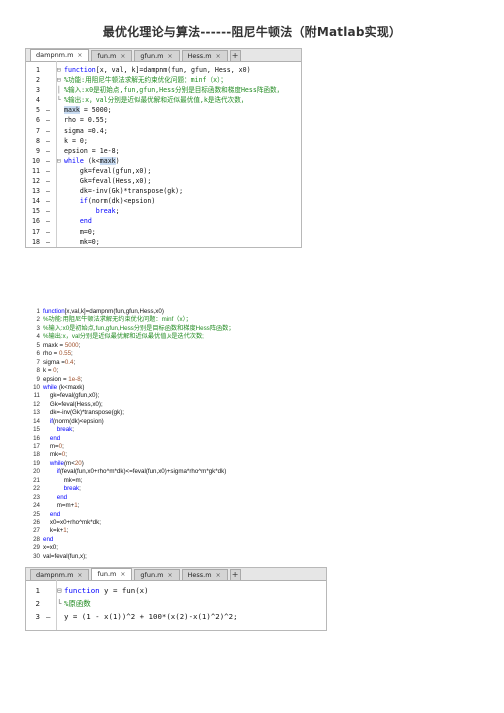 The image size is (504, 713). Describe the element at coordinates (65, 430) in the screenshot. I see `listing-text: break;` at that location.